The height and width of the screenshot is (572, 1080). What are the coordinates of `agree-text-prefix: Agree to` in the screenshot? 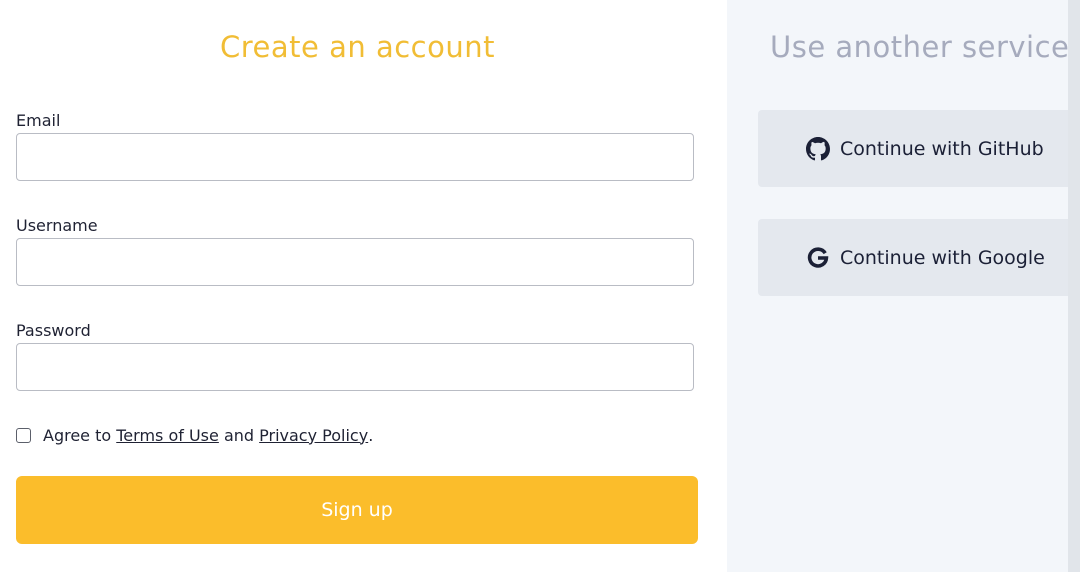 It's located at (80, 435).